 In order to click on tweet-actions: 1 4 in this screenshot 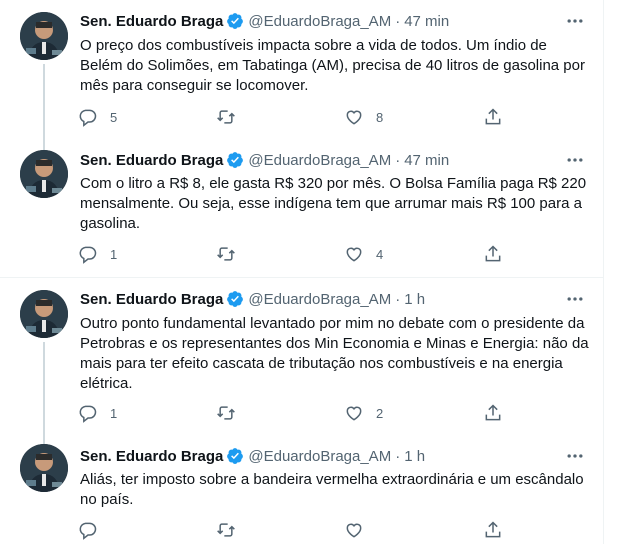, I will do `click(302, 254)`.